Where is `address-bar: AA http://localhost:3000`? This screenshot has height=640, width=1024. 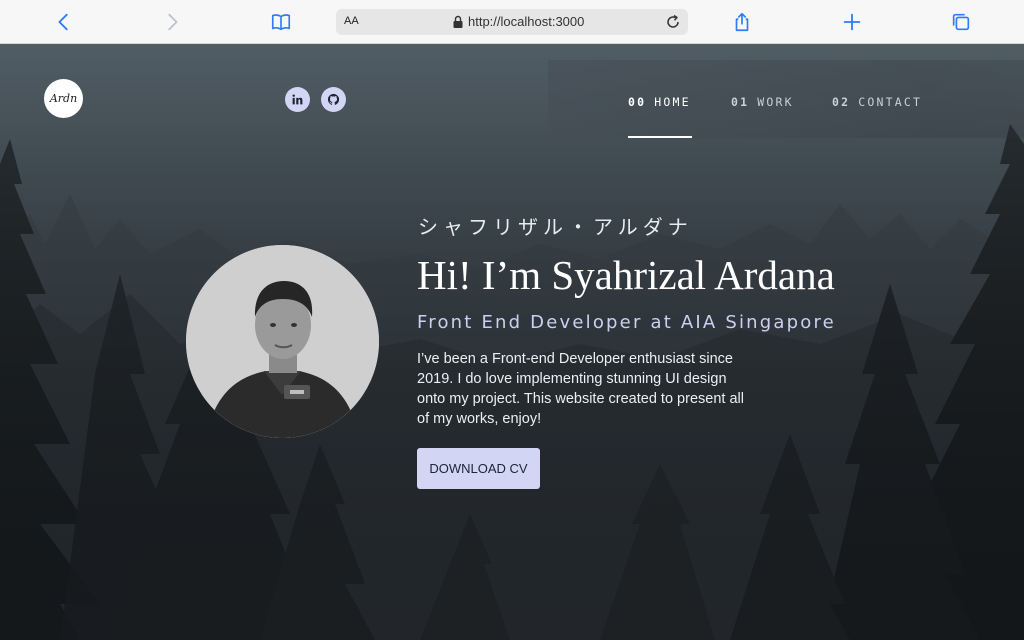 address-bar: AA http://localhost:3000 is located at coordinates (512, 22).